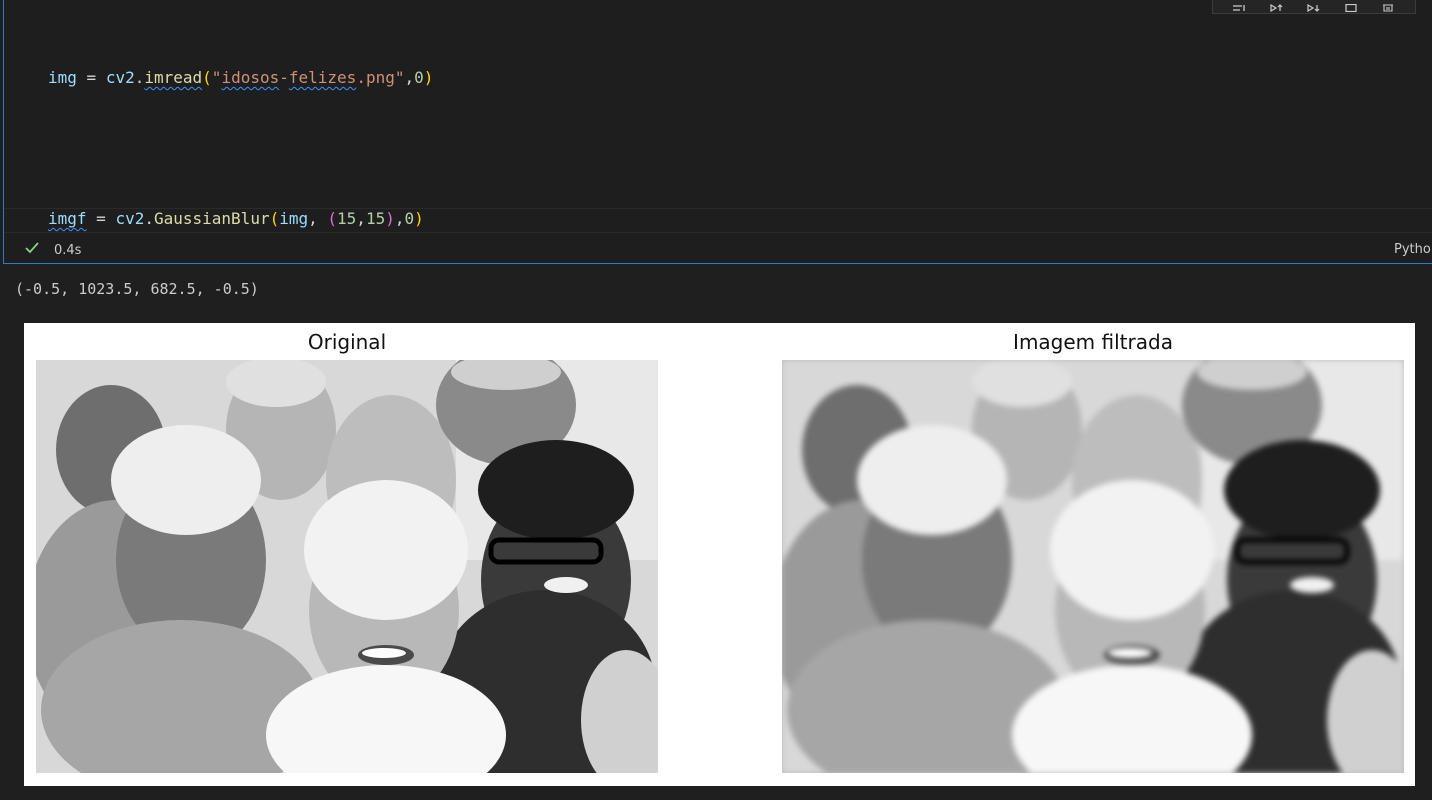 The image size is (1432, 800). What do you see at coordinates (137, 289) in the screenshot?
I see `output-text: (-0.5, 1023.5, 682.5, -0.5)` at bounding box center [137, 289].